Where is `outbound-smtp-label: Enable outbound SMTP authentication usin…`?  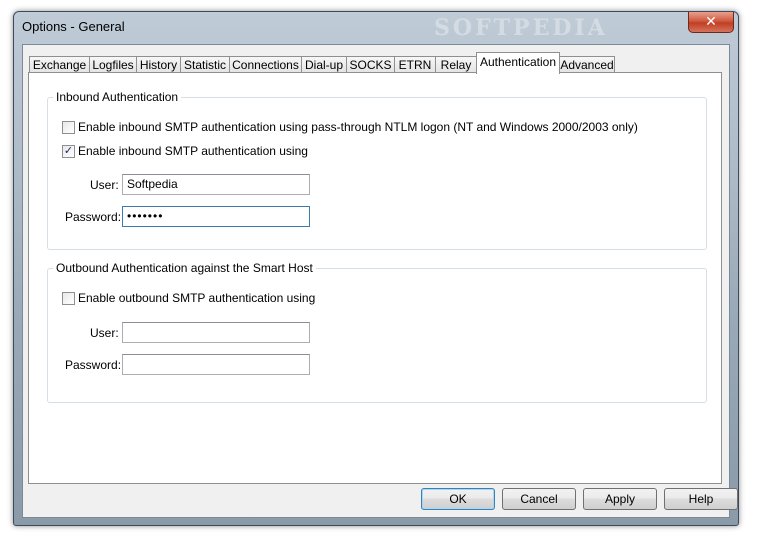 outbound-smtp-label: Enable outbound SMTP authentication usin… is located at coordinates (197, 298).